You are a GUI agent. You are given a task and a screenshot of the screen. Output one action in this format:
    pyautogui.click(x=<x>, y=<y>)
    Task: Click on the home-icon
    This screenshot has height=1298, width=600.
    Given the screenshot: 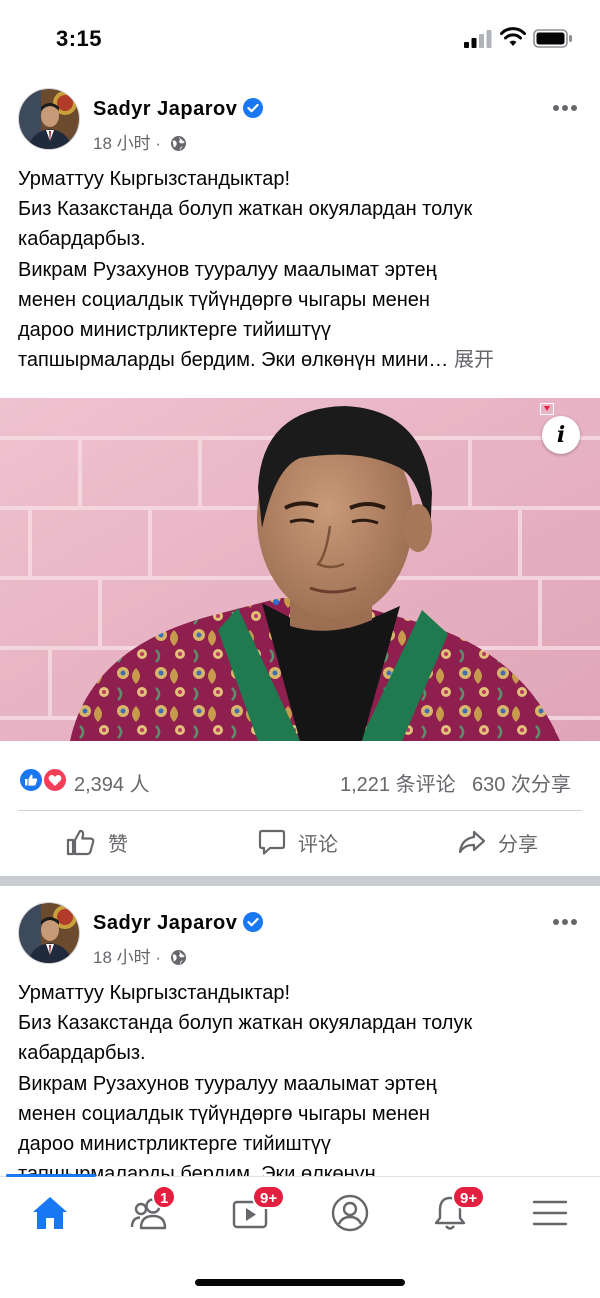 What is the action you would take?
    pyautogui.click(x=50, y=1213)
    